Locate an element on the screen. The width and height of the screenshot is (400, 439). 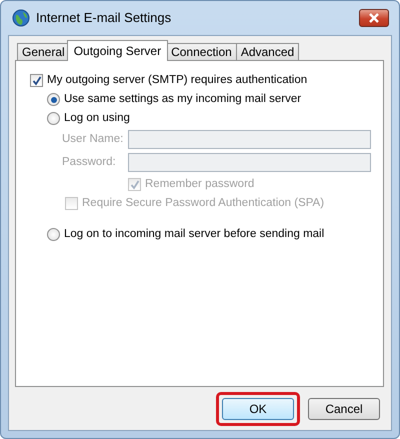
tab: Advanced is located at coordinates (268, 51).